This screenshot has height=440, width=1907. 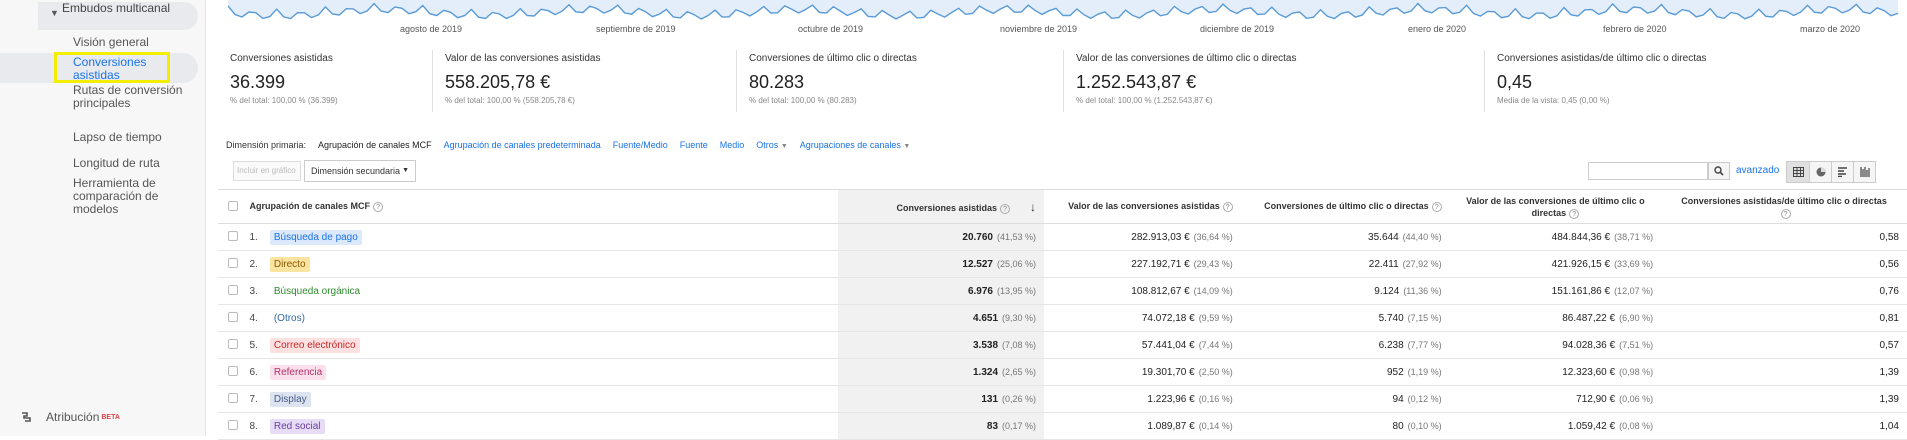 I want to click on dimension-dropdown-other: Otros ▼, so click(x=771, y=145).